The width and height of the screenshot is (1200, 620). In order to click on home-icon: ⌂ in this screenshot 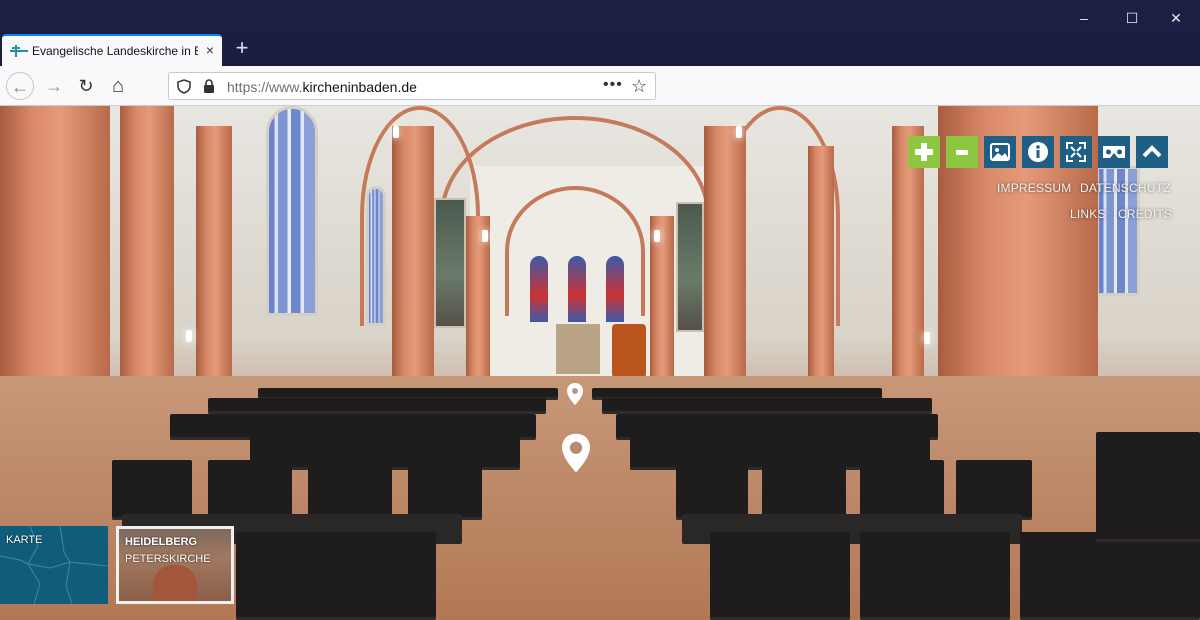, I will do `click(118, 86)`.